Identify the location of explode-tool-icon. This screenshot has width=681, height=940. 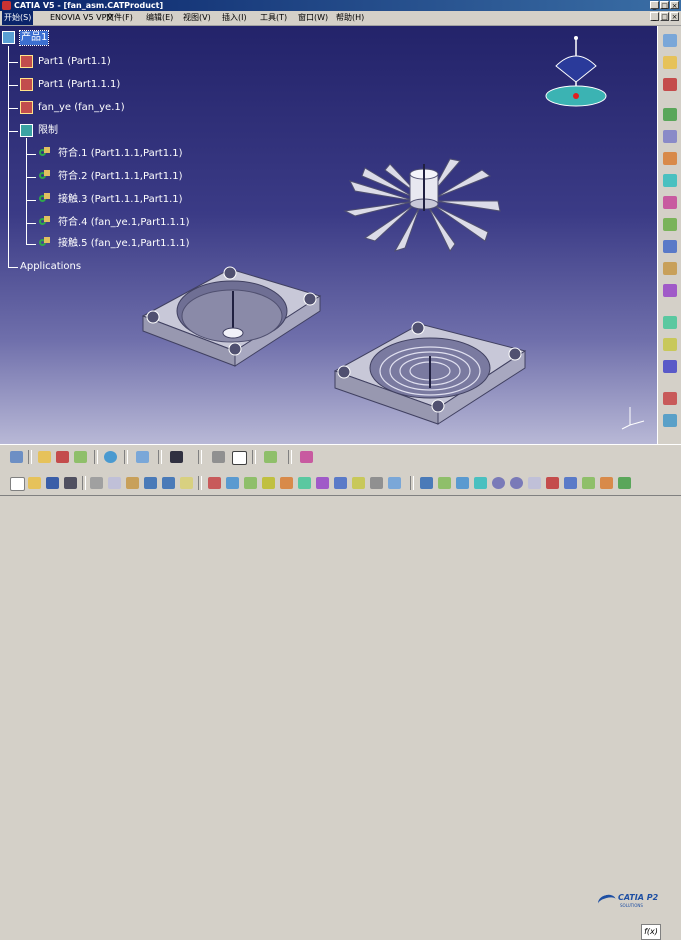
(670, 136).